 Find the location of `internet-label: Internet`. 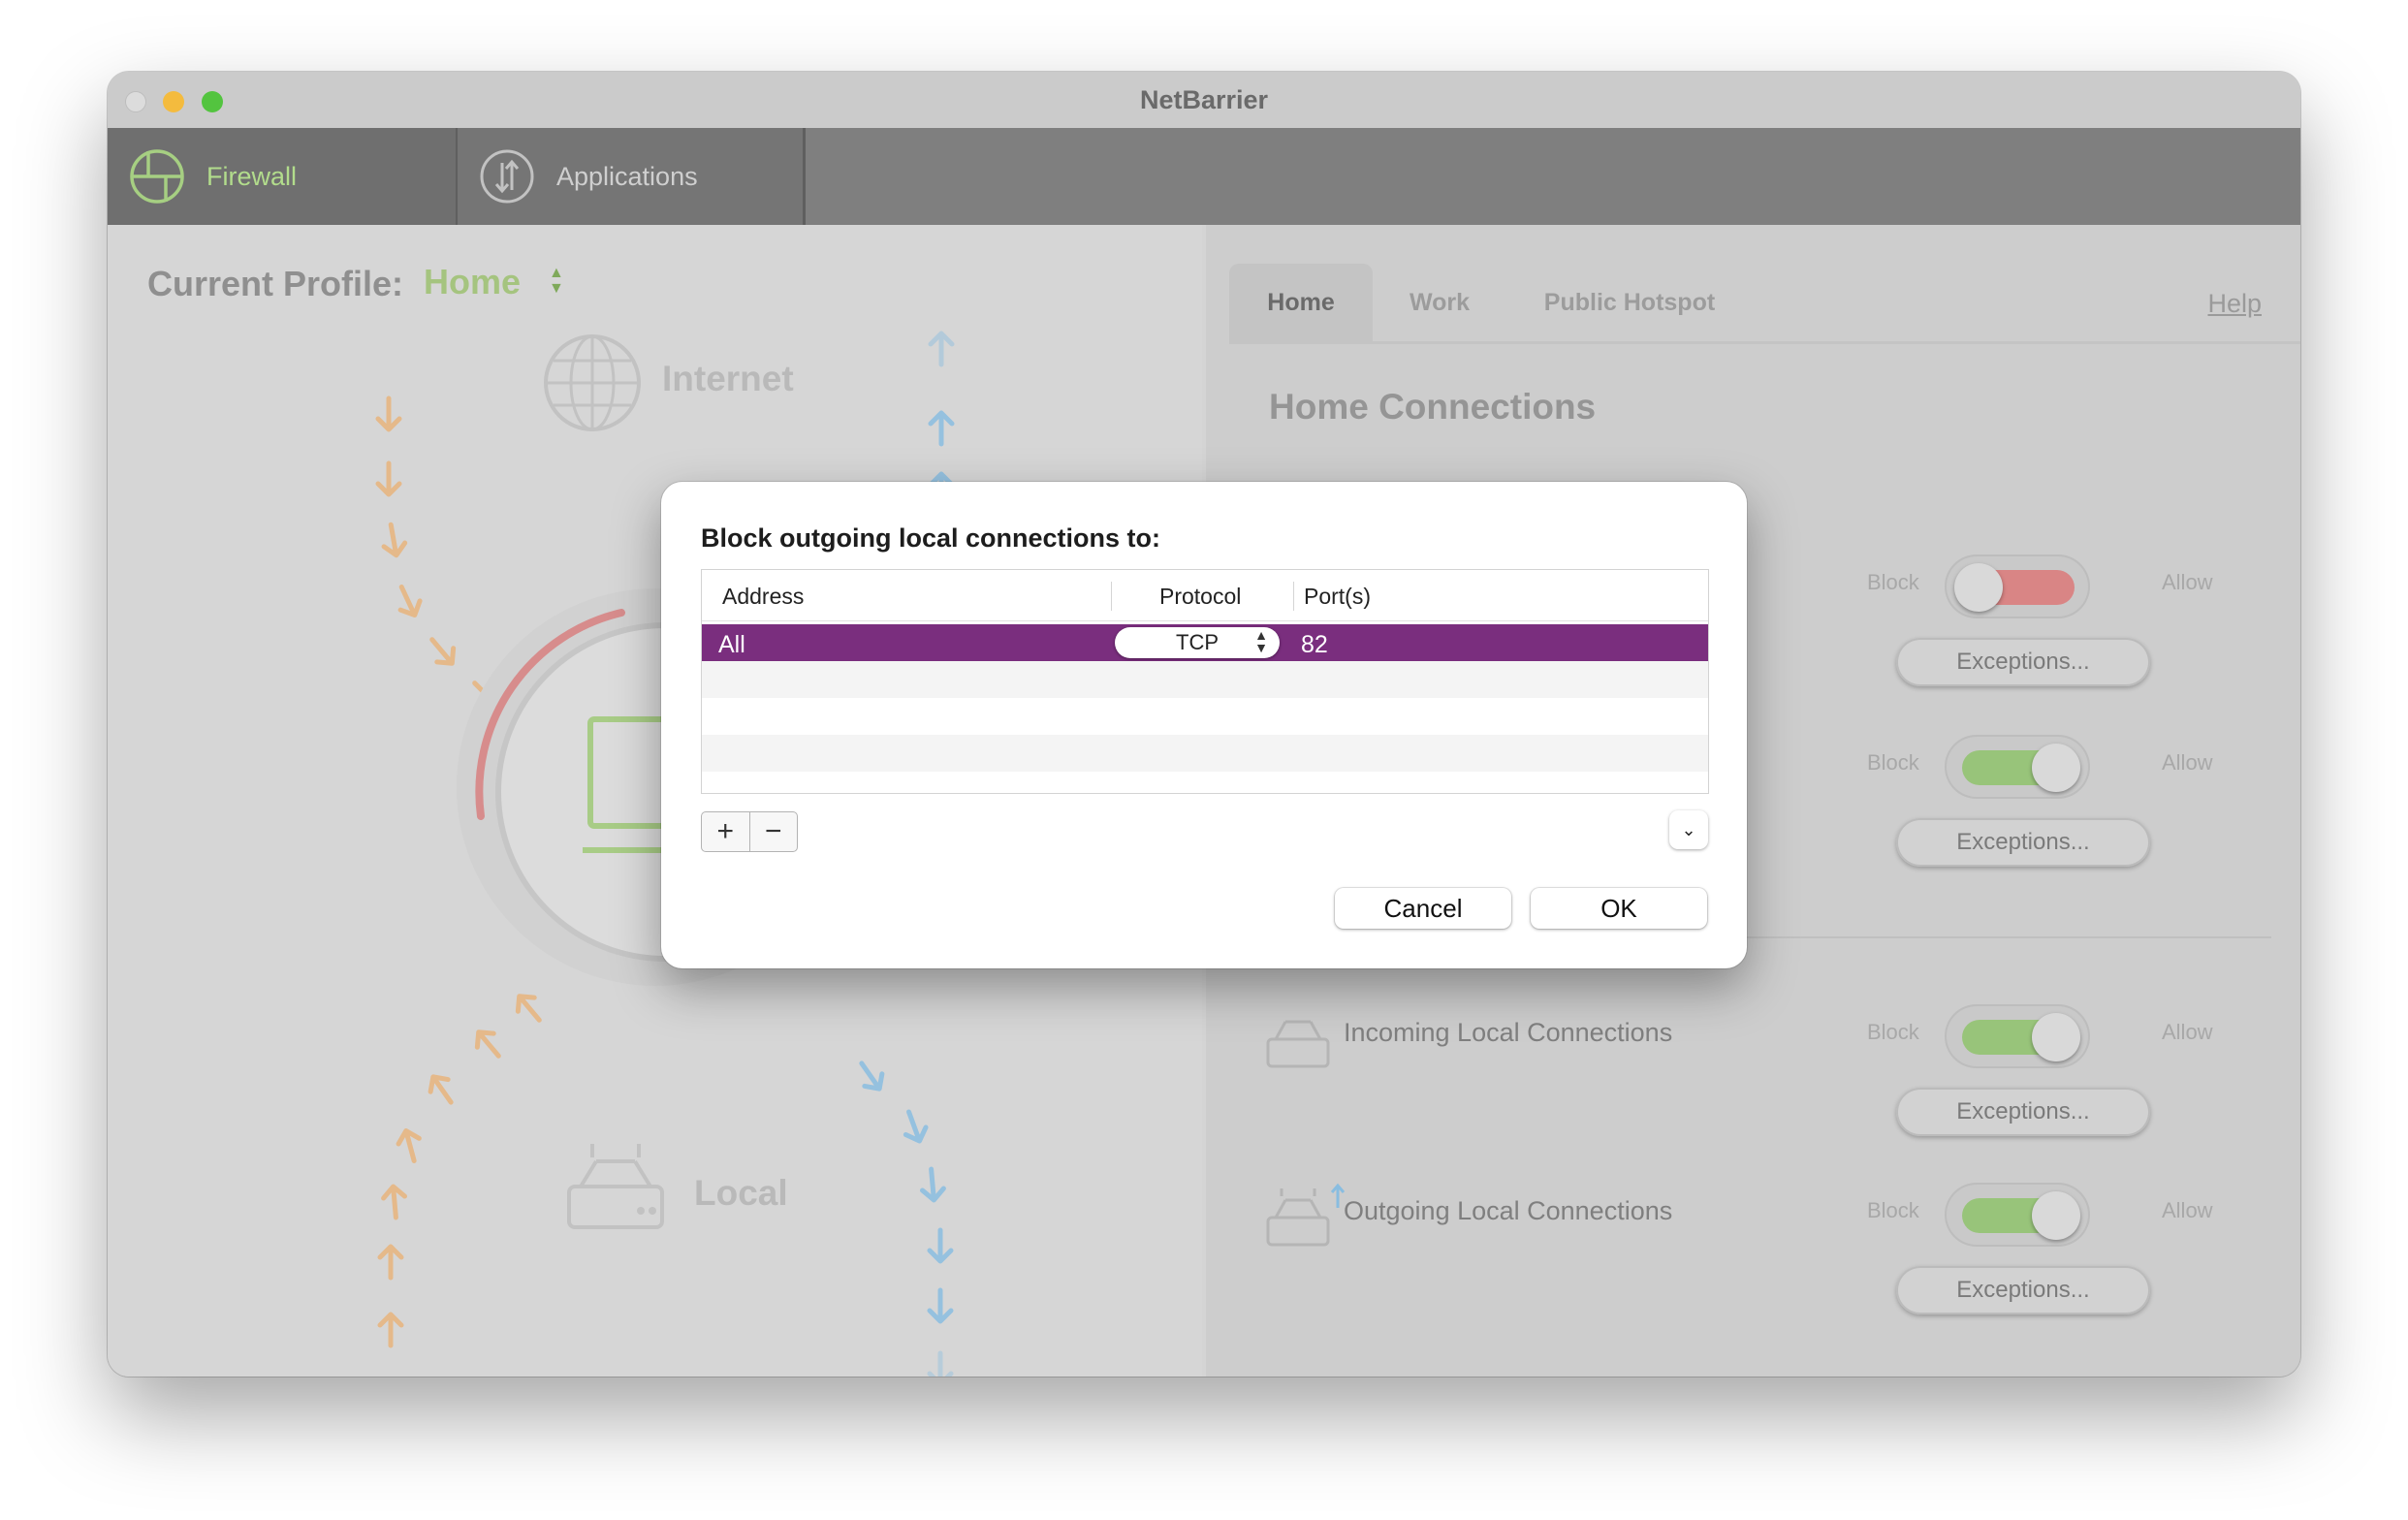

internet-label: Internet is located at coordinates (728, 379).